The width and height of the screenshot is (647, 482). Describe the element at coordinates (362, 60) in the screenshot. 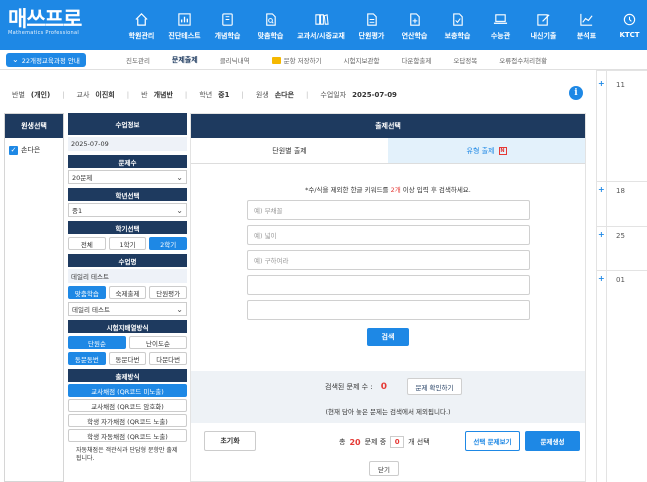

I see `subnav-test-archive: 시험지보관함` at that location.